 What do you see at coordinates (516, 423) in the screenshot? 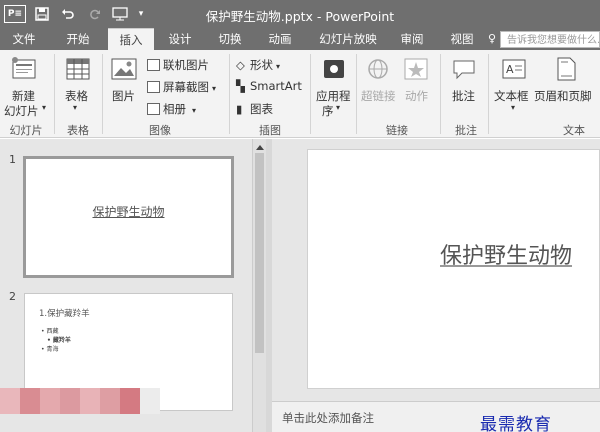
I see `watermark: 最需教育` at bounding box center [516, 423].